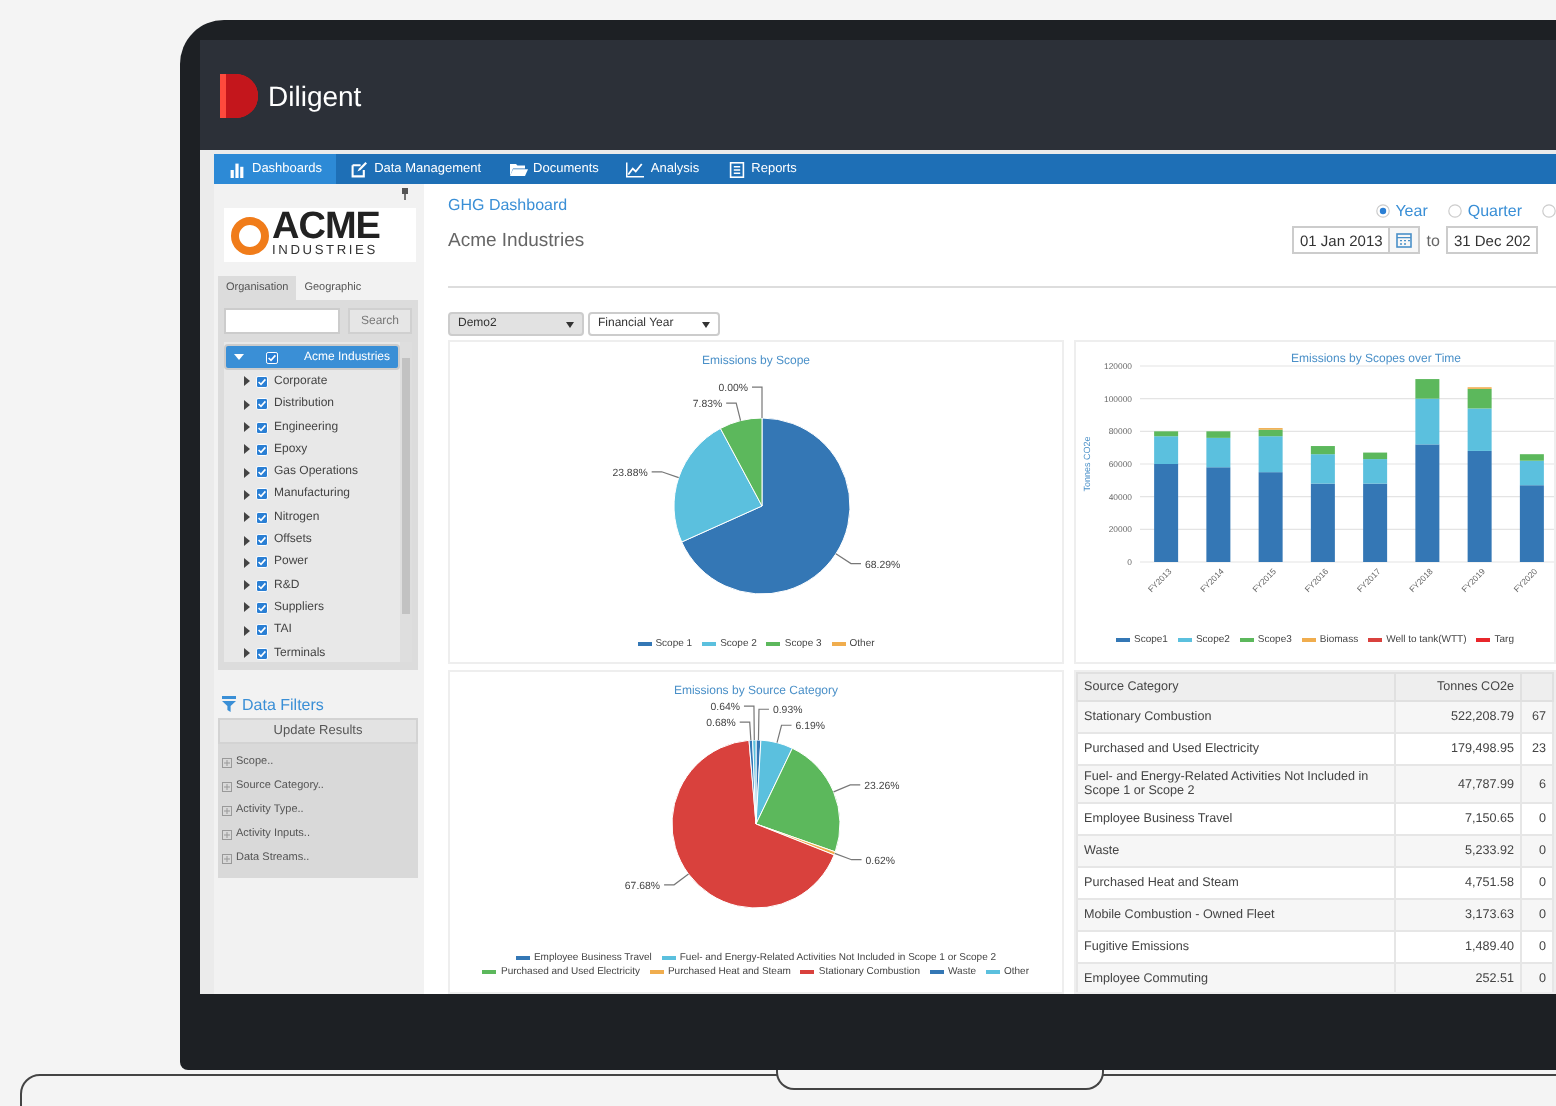 This screenshot has height=1106, width=1556. Describe the element at coordinates (516, 241) in the screenshot. I see `page-title: Acme Industries` at that location.